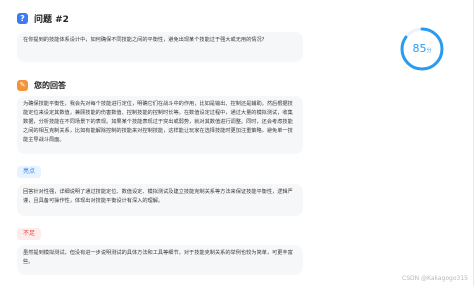  I want to click on weaknesses-tag: 不足, so click(29, 234).